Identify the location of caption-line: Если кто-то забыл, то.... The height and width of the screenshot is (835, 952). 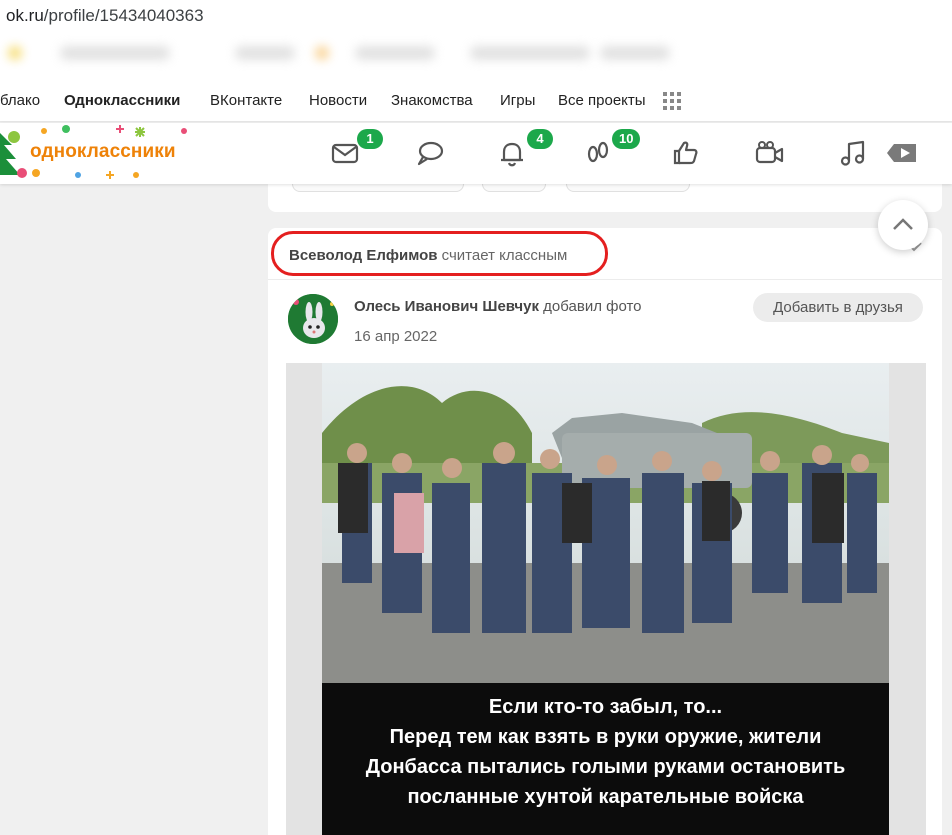
(605, 707).